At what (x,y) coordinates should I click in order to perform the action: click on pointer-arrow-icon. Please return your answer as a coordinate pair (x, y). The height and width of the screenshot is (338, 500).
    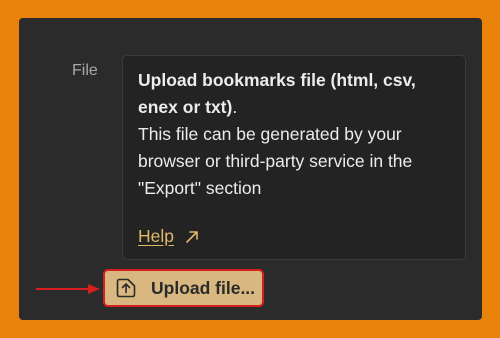
    Looking at the image, I should click on (68, 289).